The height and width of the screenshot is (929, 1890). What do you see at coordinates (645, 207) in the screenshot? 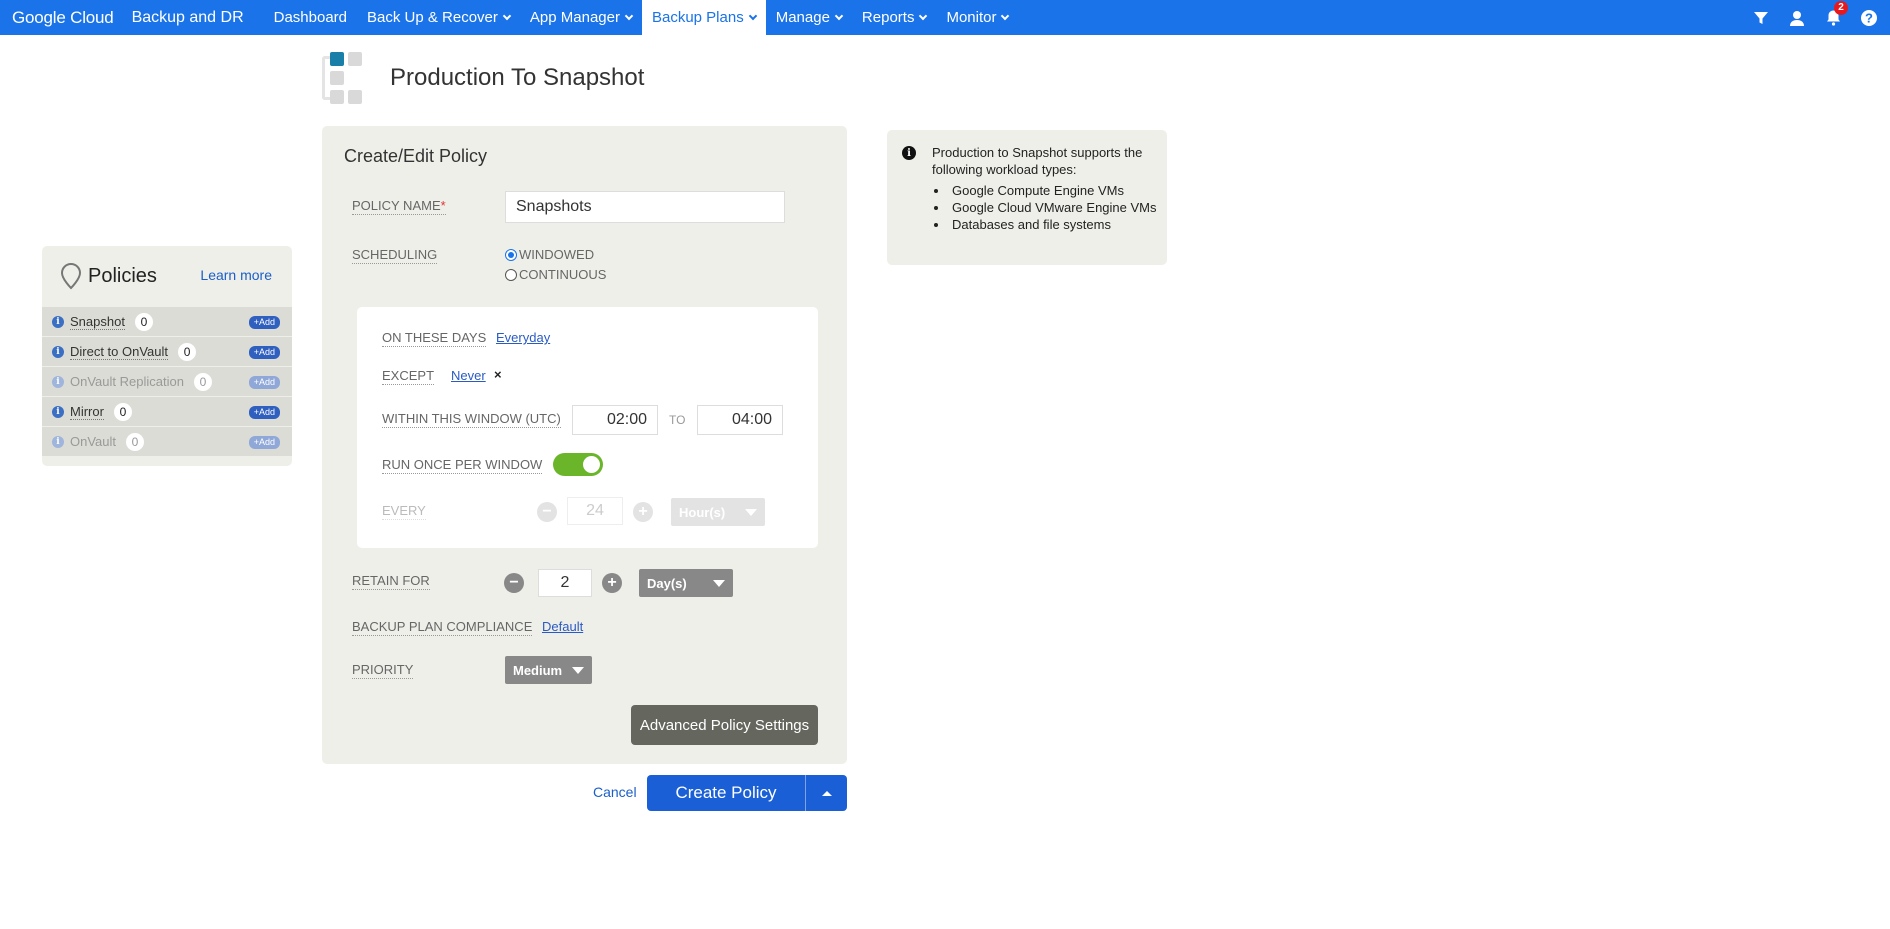
I see `policy-name-input: Snapshots` at bounding box center [645, 207].